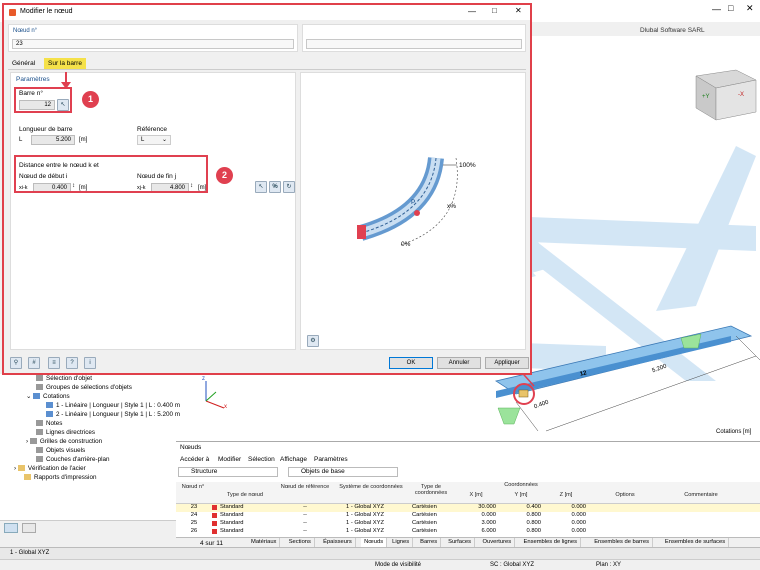 The image size is (760, 570). Describe the element at coordinates (65, 432) in the screenshot. I see `tree-item: Lignes directrices` at that location.